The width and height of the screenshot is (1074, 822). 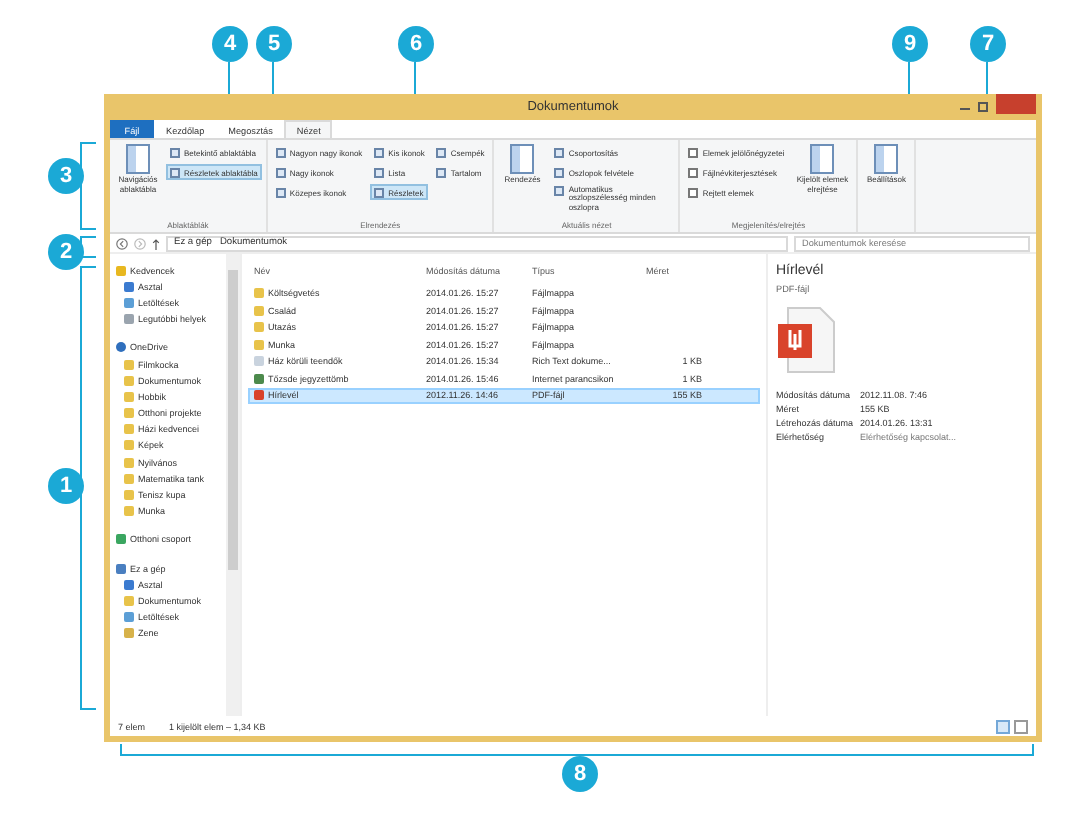 I want to click on hide-icon, so click(x=822, y=159).